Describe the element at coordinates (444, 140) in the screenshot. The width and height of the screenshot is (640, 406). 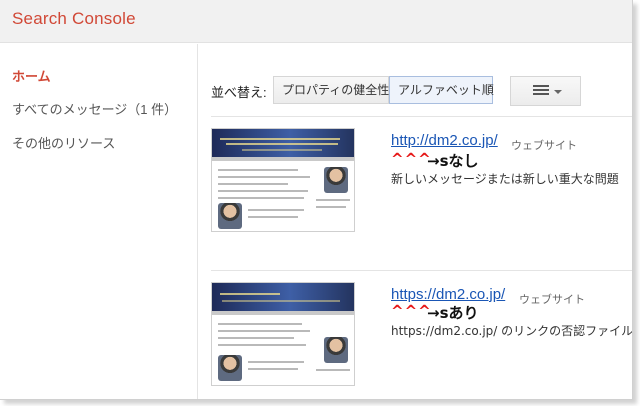
I see `property-url: http://dm2.co.jp/` at that location.